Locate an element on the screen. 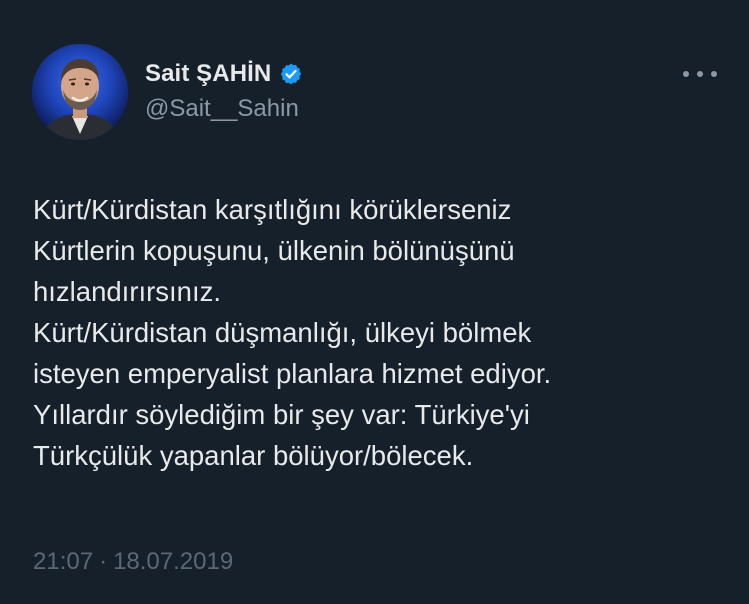 The height and width of the screenshot is (604, 749). avatar-image is located at coordinates (80, 92).